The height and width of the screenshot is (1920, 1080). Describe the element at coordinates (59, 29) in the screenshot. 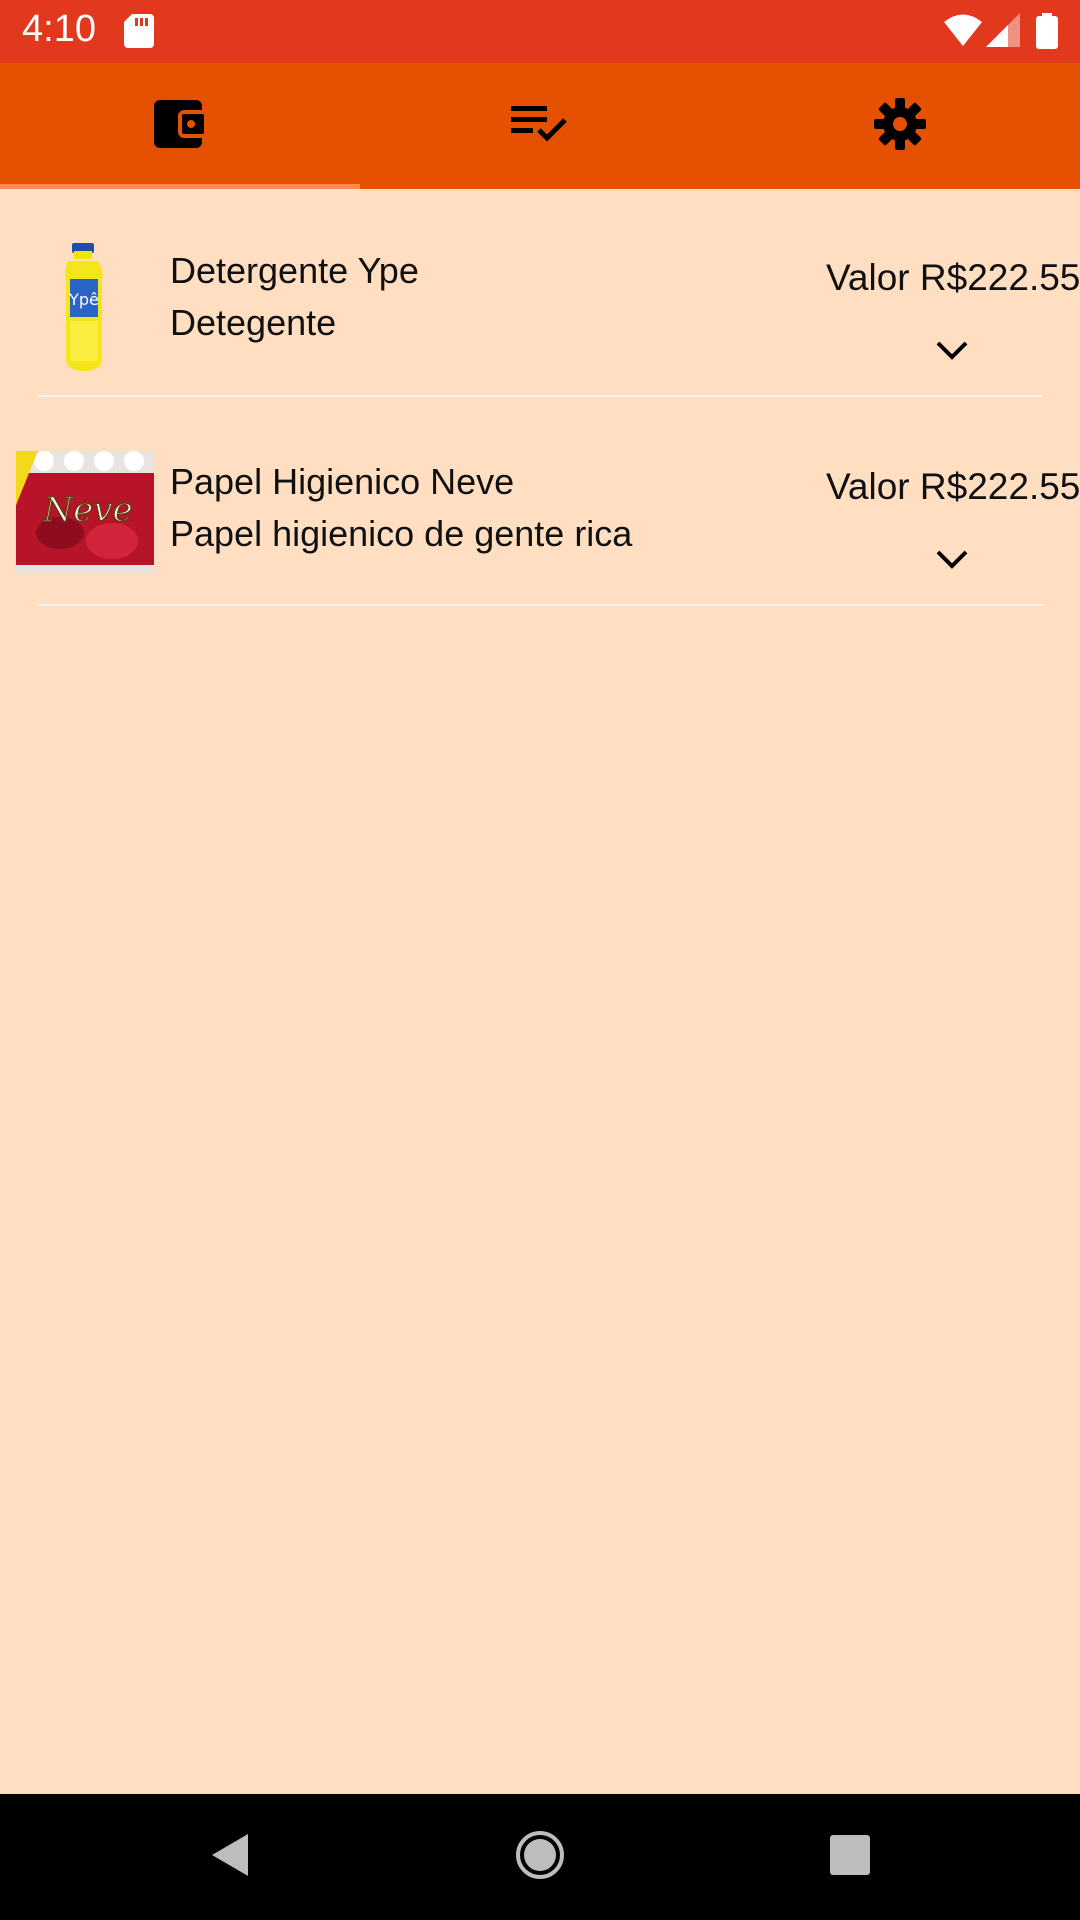

I see `status-time: 4:10` at that location.